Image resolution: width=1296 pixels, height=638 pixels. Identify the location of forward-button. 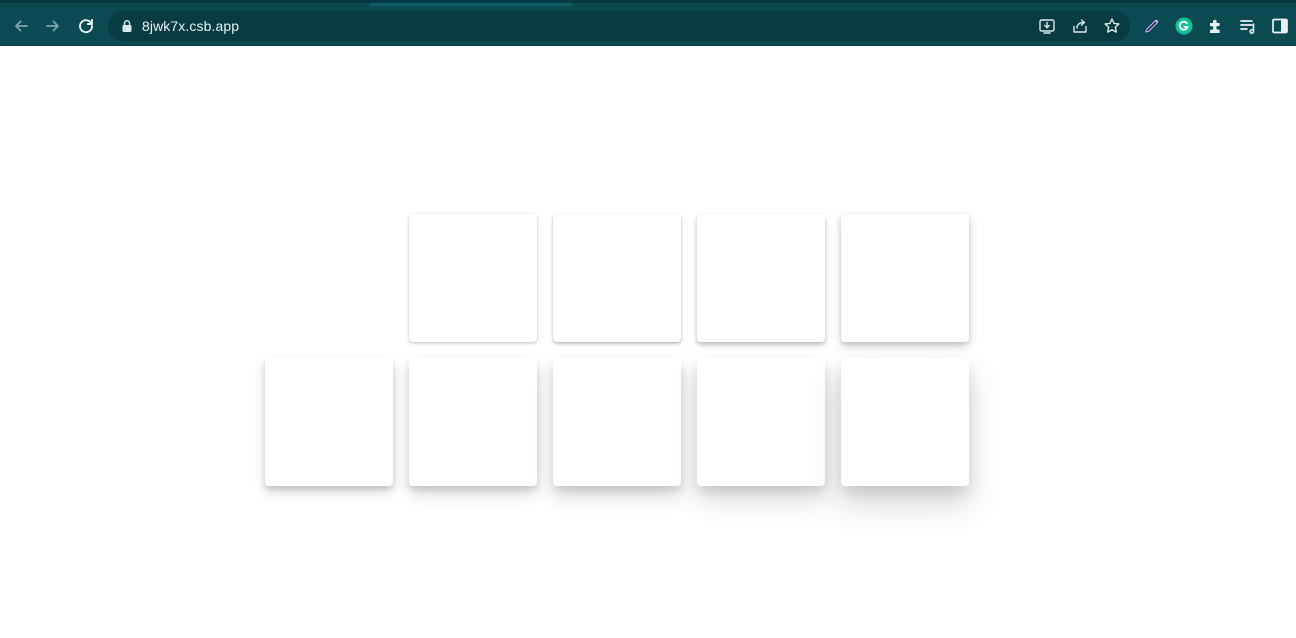
(53, 26).